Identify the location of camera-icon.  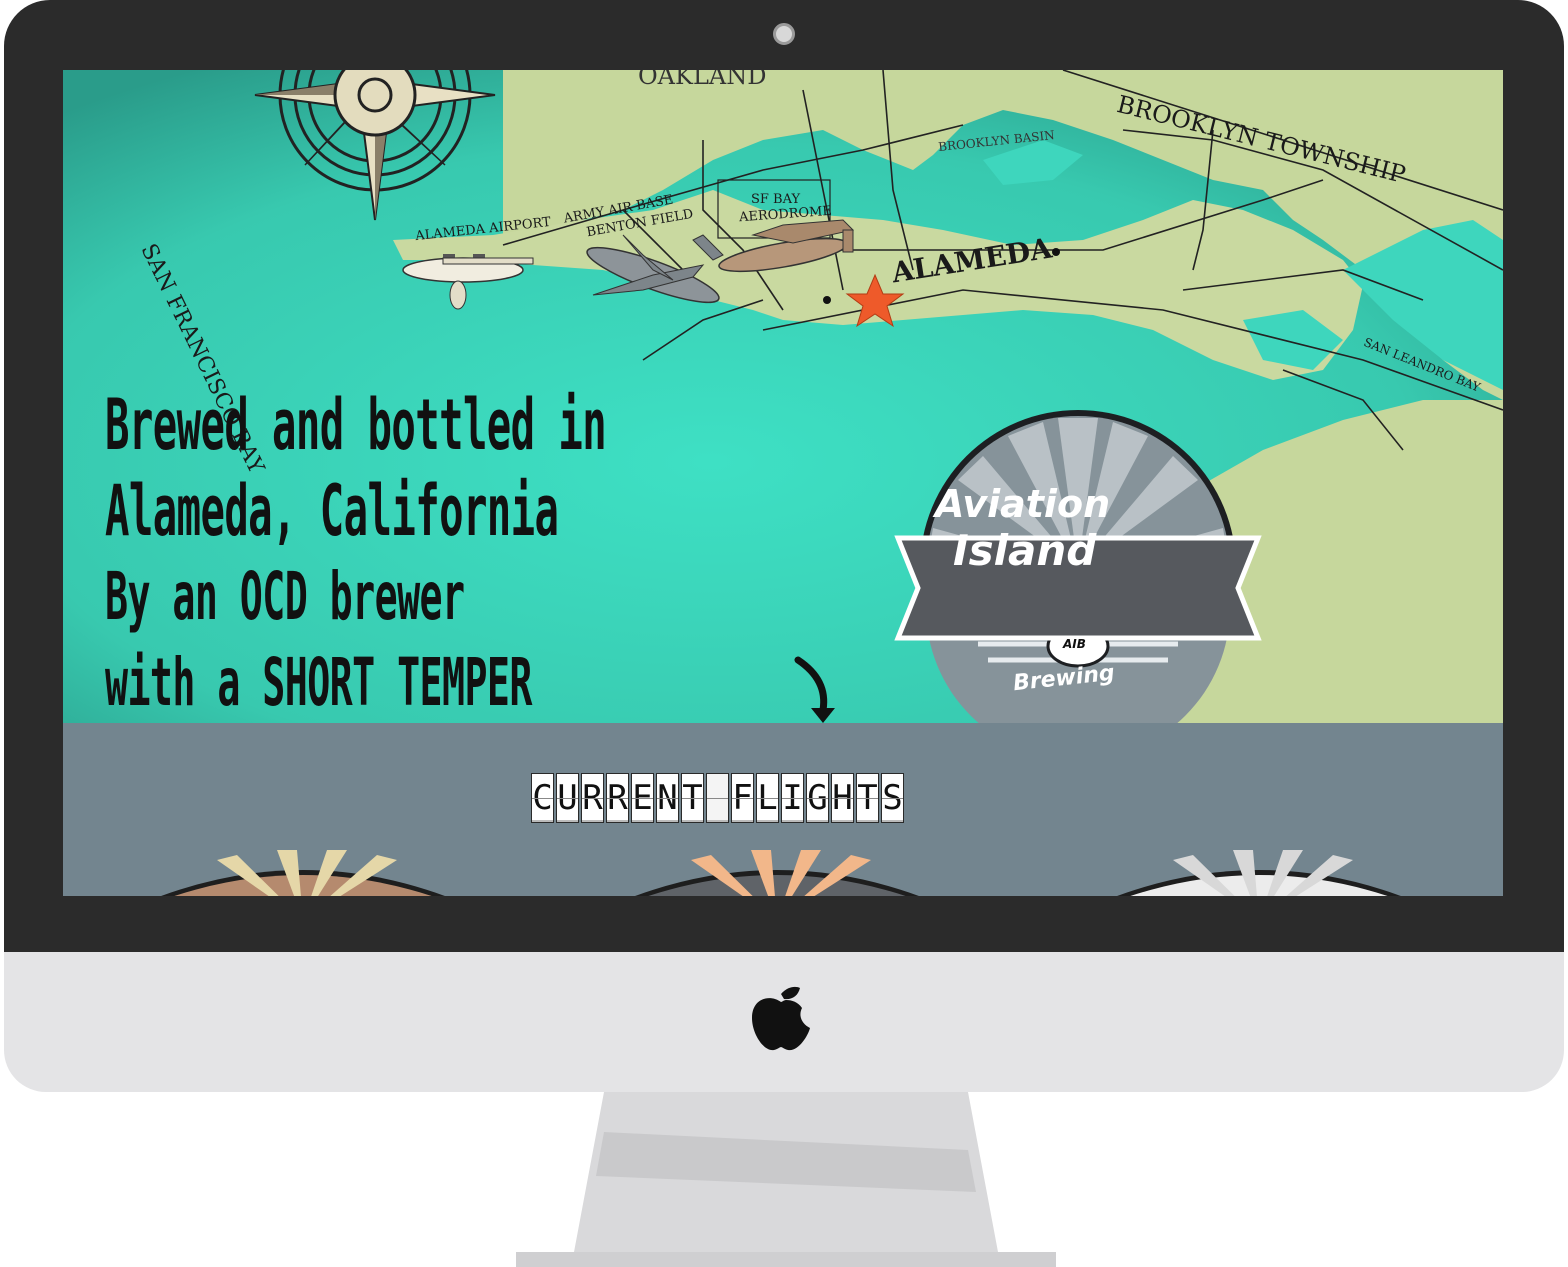
(784, 34).